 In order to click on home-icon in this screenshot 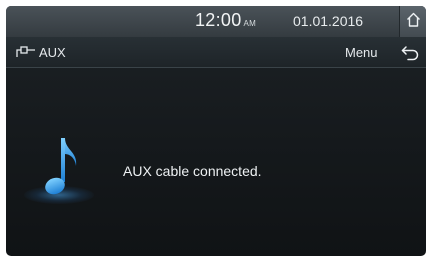, I will do `click(413, 19)`.